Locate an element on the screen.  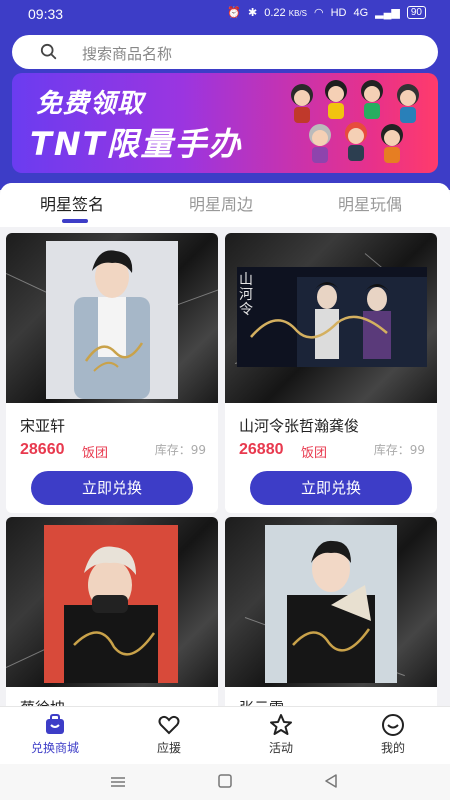
signal-icon: ▂▄▆ is located at coordinates (387, 13).